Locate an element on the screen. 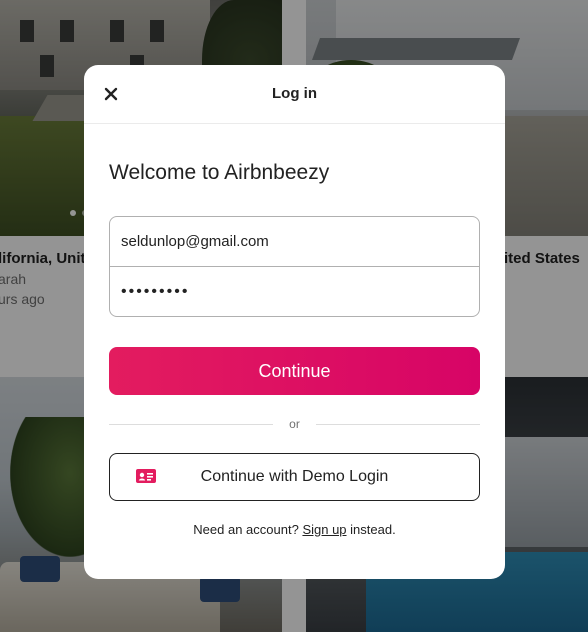 The height and width of the screenshot is (632, 588). signup-suffix: instead. is located at coordinates (371, 529).